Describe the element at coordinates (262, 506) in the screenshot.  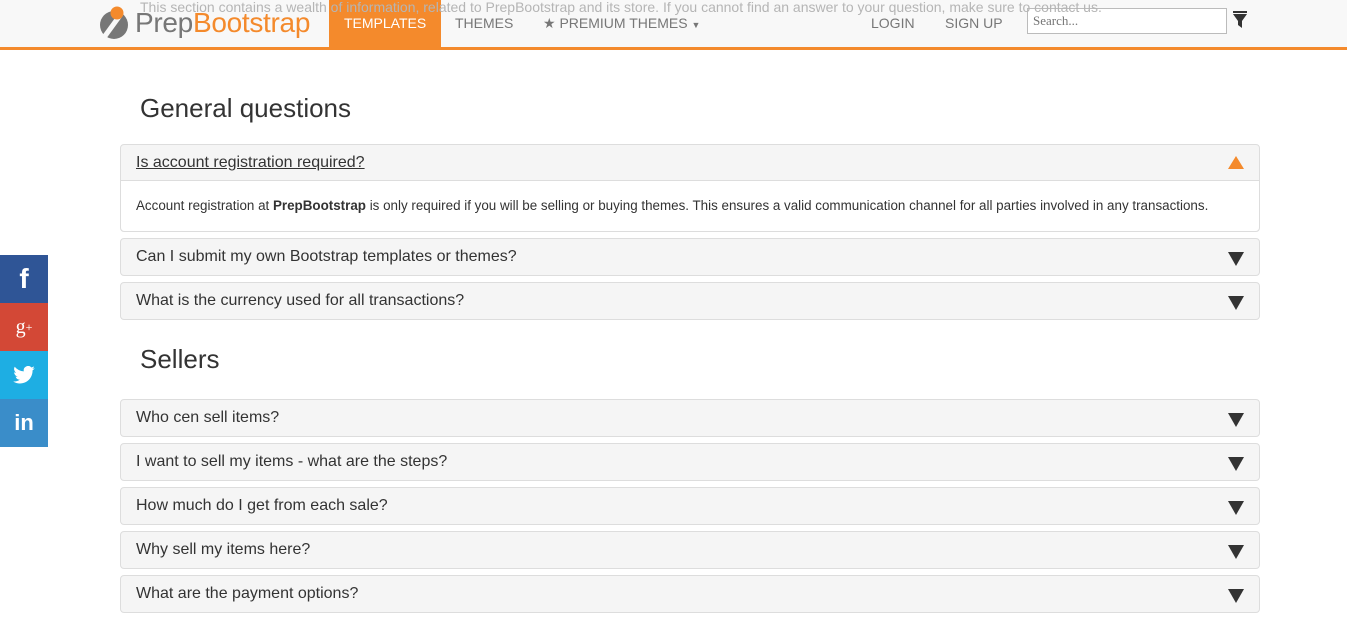
I see `faq-question-text: How much do I get from each sale?` at that location.